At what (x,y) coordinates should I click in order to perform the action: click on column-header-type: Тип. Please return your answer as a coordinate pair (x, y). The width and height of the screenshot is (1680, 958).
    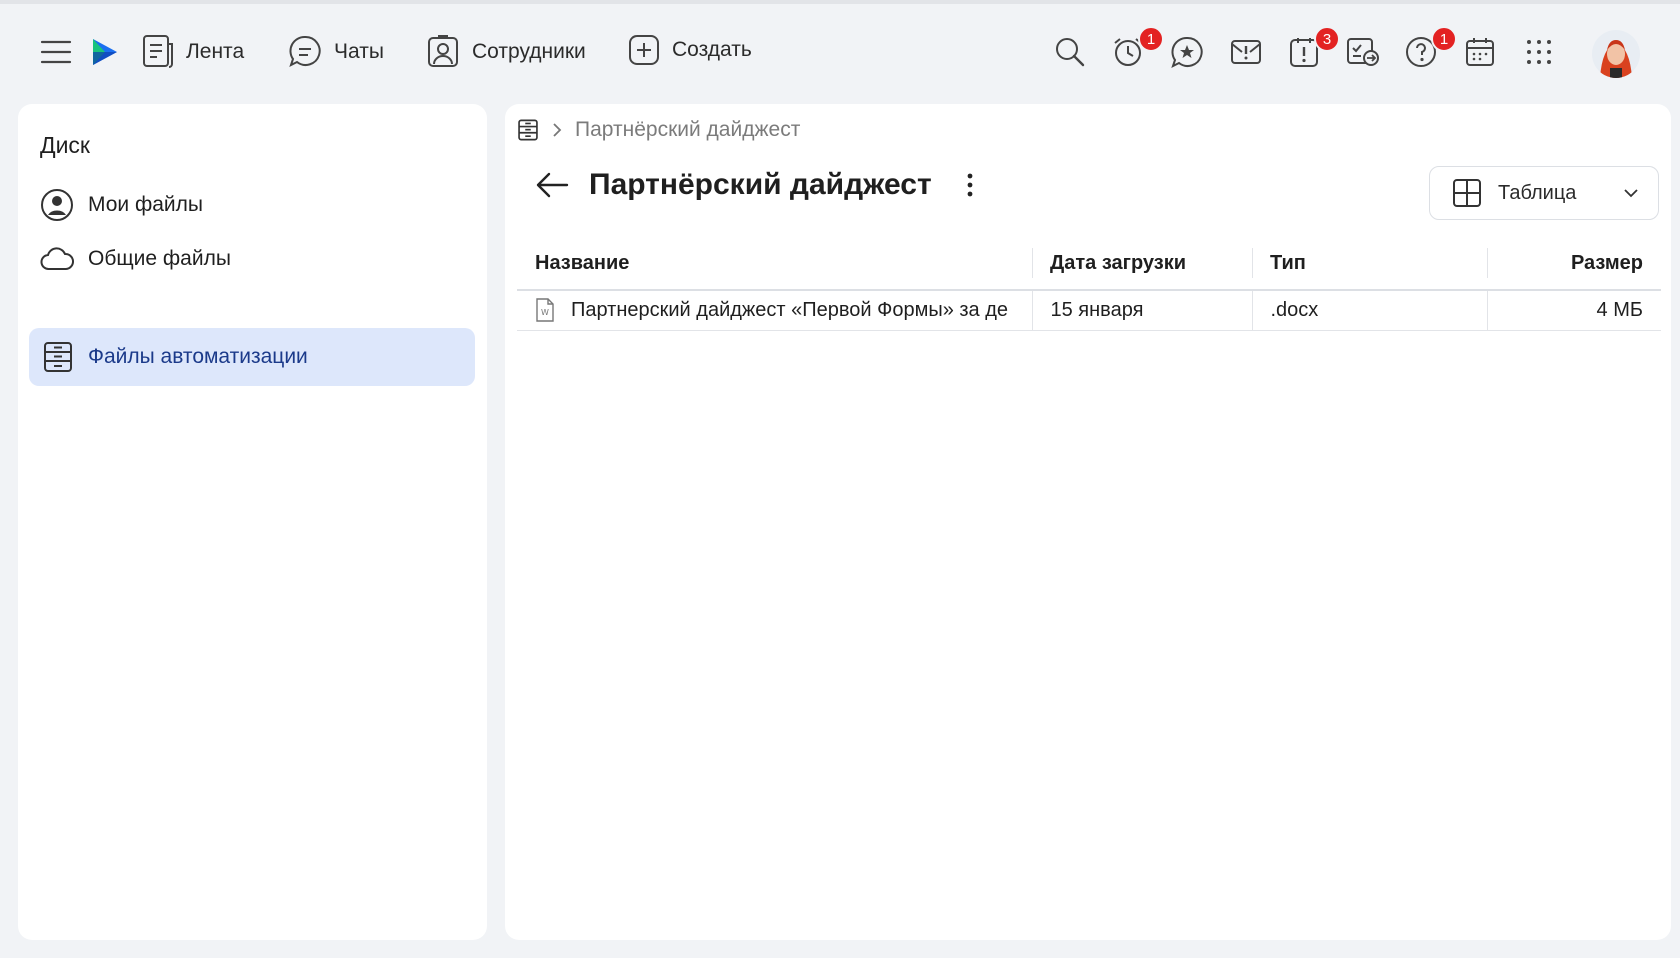
    Looking at the image, I should click on (1369, 264).